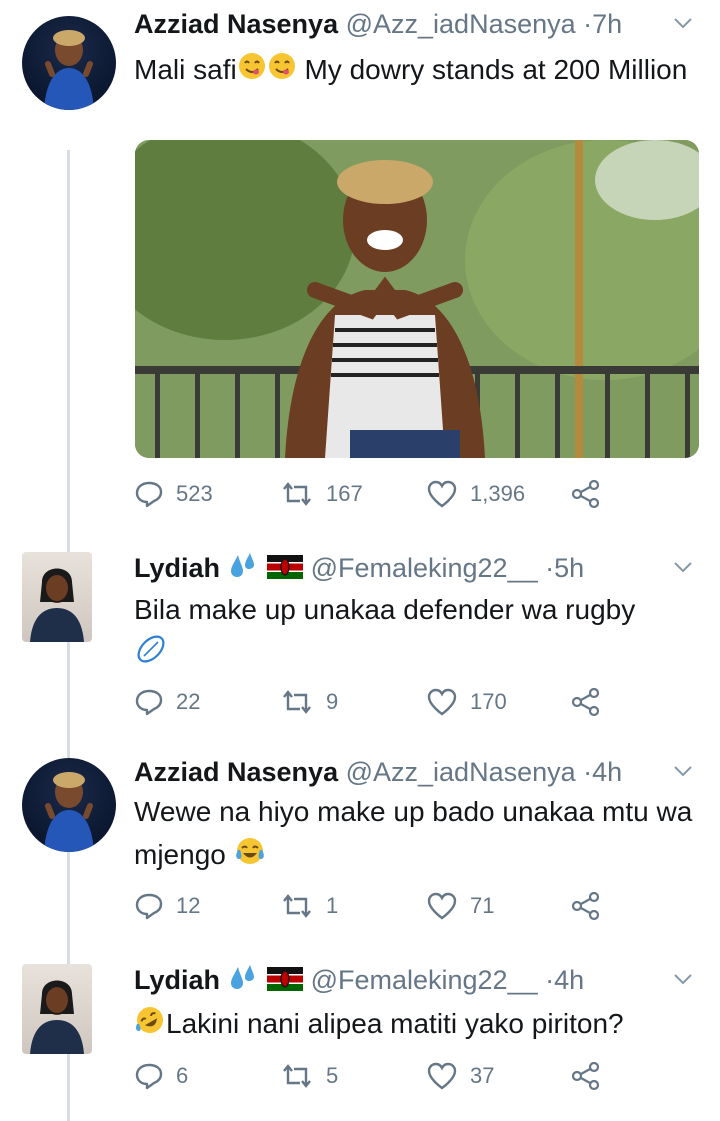 The height and width of the screenshot is (1121, 720). What do you see at coordinates (374, 906) in the screenshot?
I see `tweet-actions: 12 1 71` at bounding box center [374, 906].